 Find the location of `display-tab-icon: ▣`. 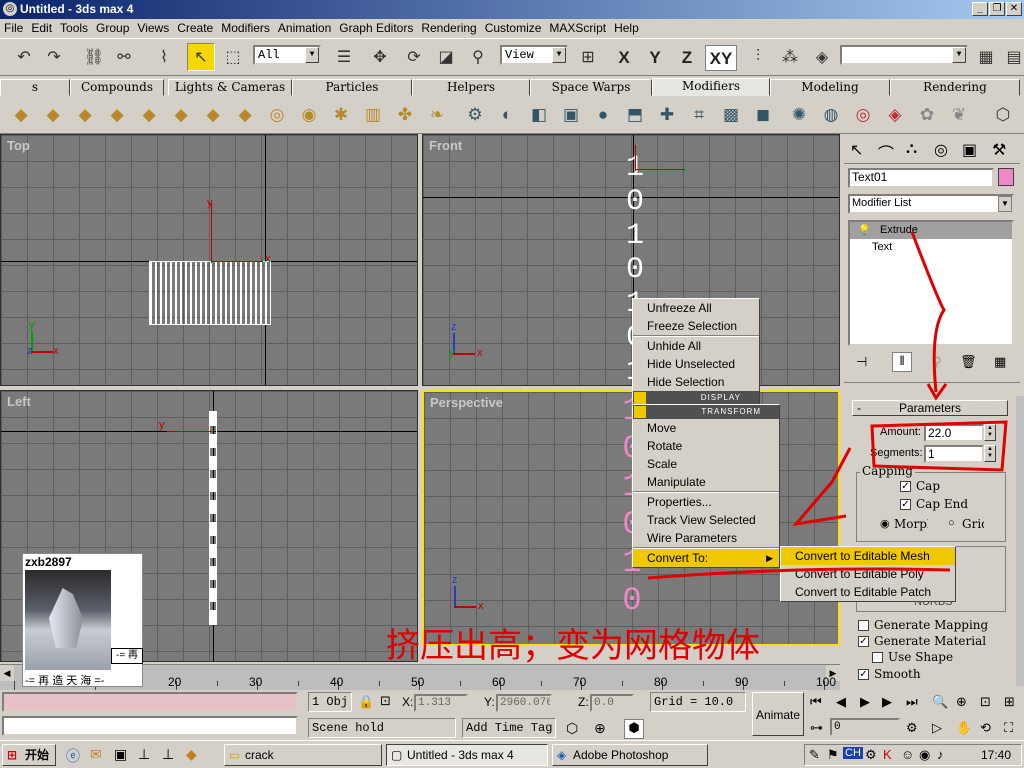

display-tab-icon: ▣ is located at coordinates (969, 150).